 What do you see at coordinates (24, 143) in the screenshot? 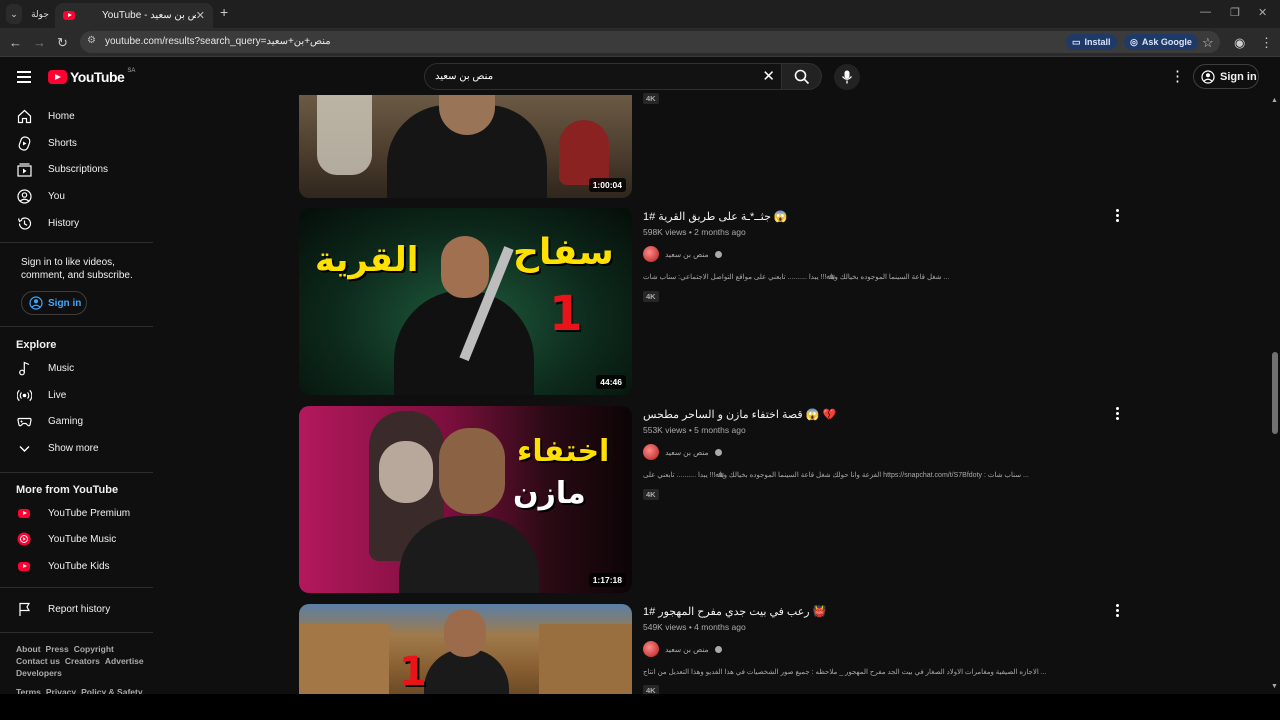
I see `shorts-icon` at bounding box center [24, 143].